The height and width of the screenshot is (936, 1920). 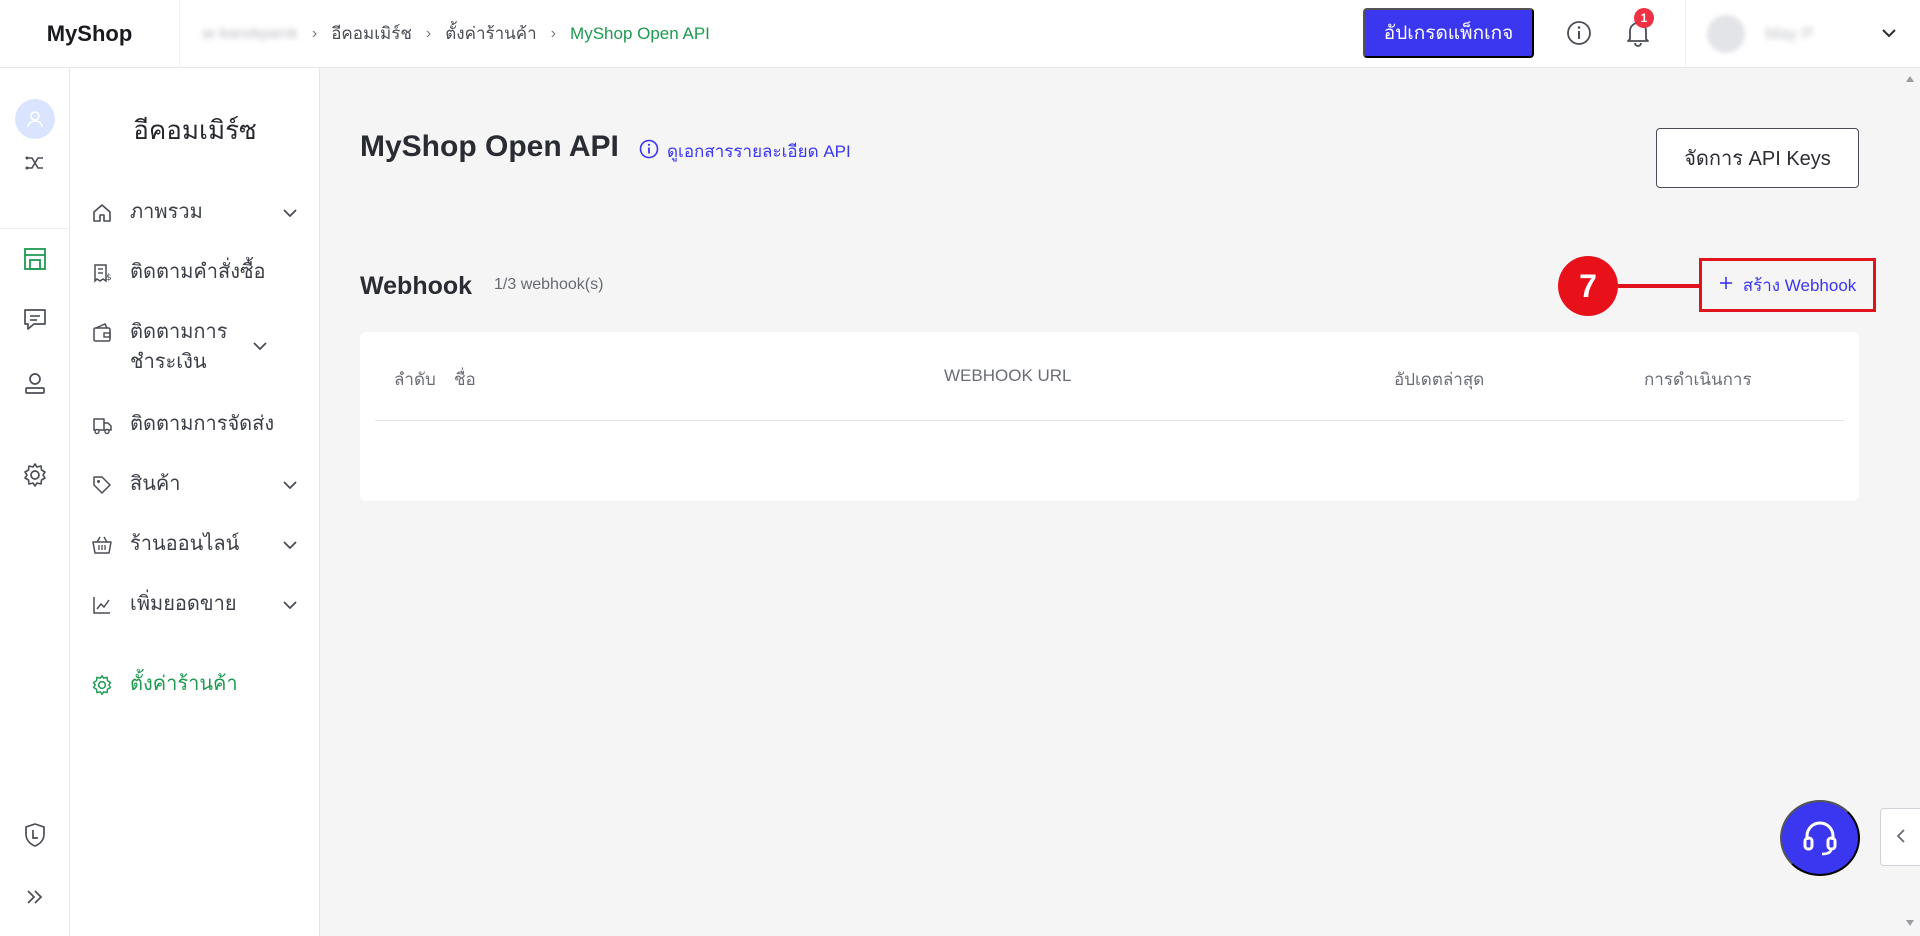 I want to click on webhook-section-title: Webhook, so click(x=416, y=286).